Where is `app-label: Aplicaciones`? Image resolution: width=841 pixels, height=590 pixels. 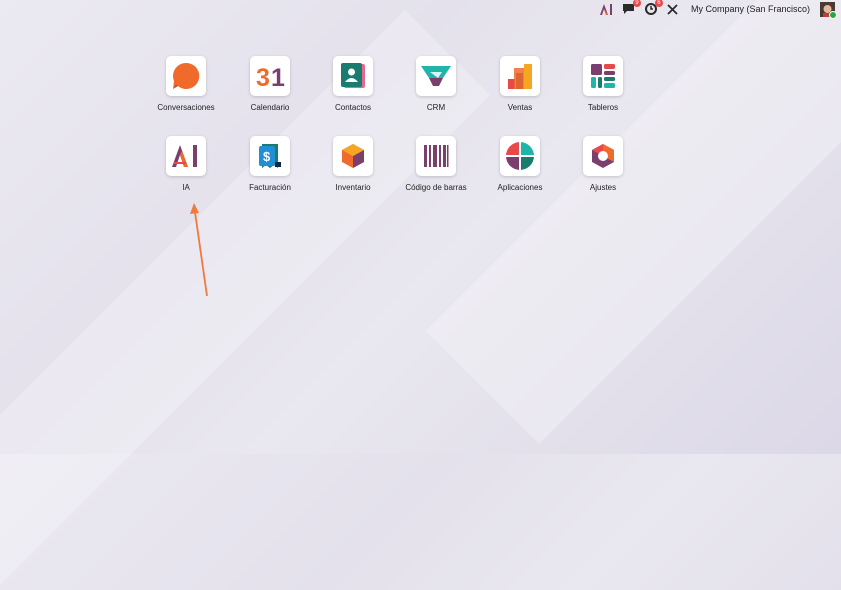 app-label: Aplicaciones is located at coordinates (520, 187).